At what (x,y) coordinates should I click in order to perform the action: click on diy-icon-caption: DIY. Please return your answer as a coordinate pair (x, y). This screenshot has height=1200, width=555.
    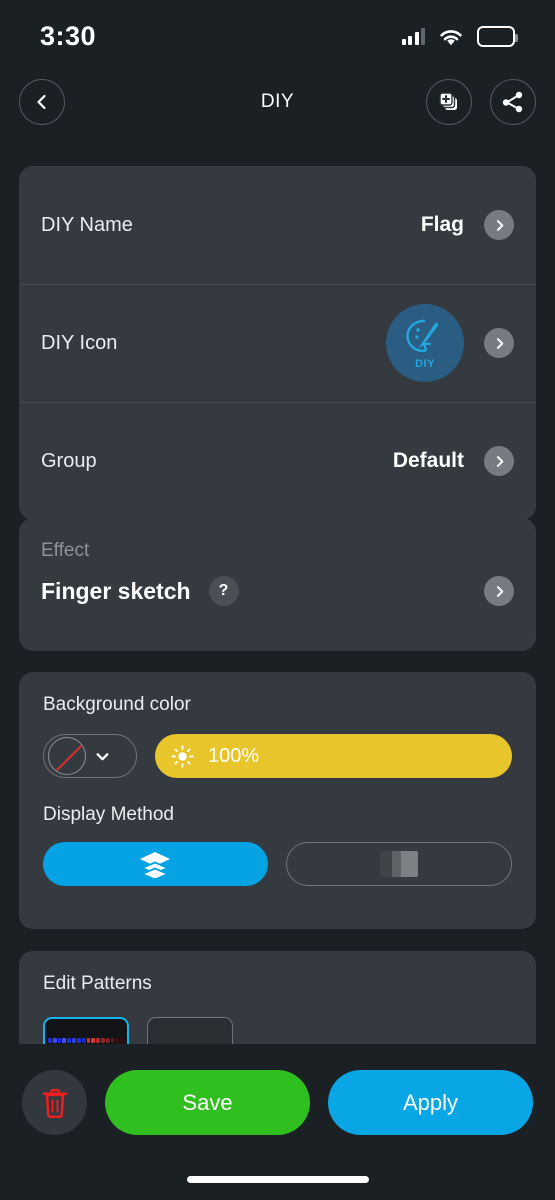
    Looking at the image, I should click on (425, 363).